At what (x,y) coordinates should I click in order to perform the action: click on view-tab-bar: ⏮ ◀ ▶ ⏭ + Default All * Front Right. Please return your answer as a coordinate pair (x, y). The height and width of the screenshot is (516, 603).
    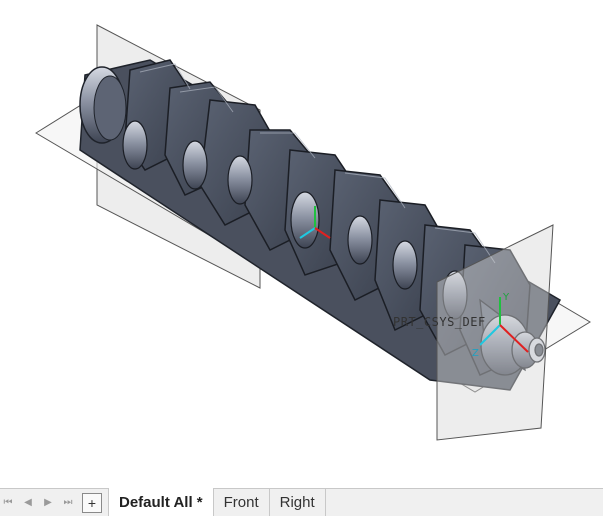
    Looking at the image, I should click on (301, 502).